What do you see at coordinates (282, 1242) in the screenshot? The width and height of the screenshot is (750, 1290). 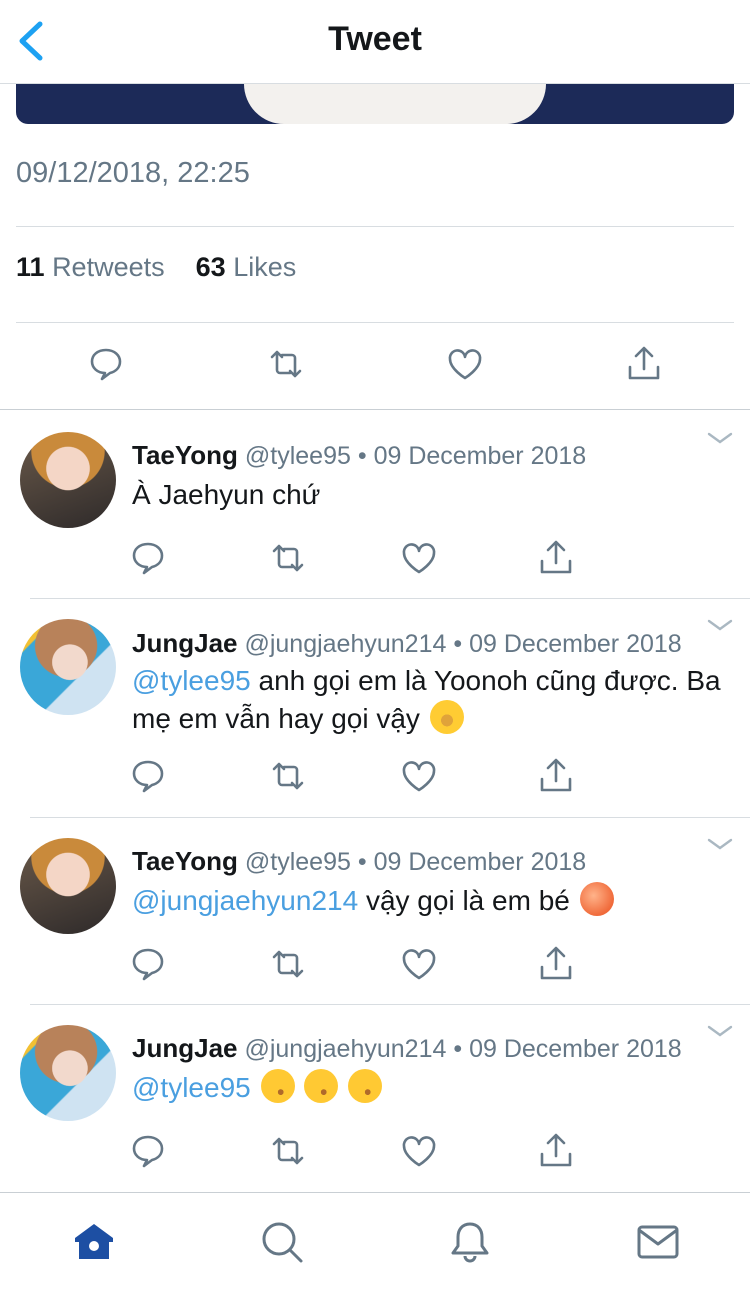 I see `search-icon` at bounding box center [282, 1242].